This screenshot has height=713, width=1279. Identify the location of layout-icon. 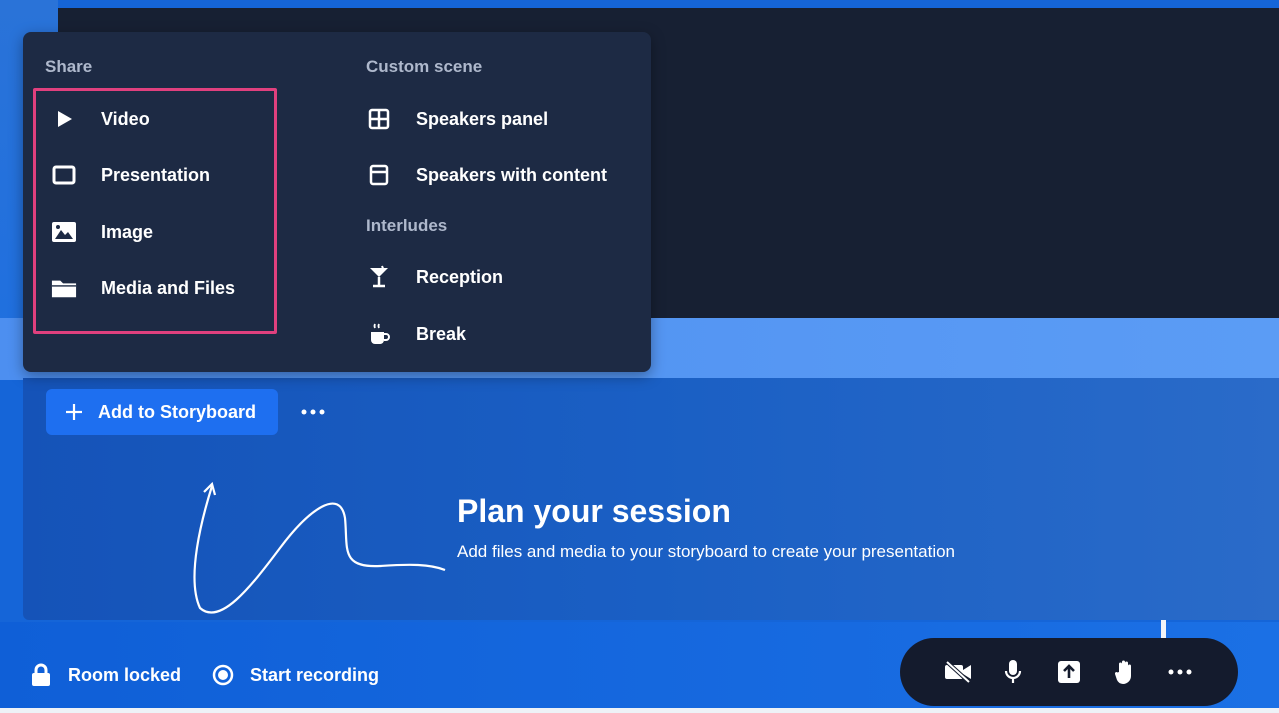
(379, 175).